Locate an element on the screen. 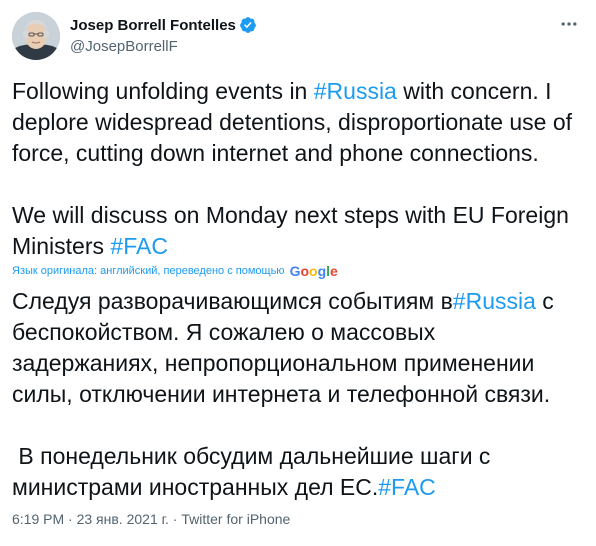 The height and width of the screenshot is (546, 596). avatar is located at coordinates (36, 36).